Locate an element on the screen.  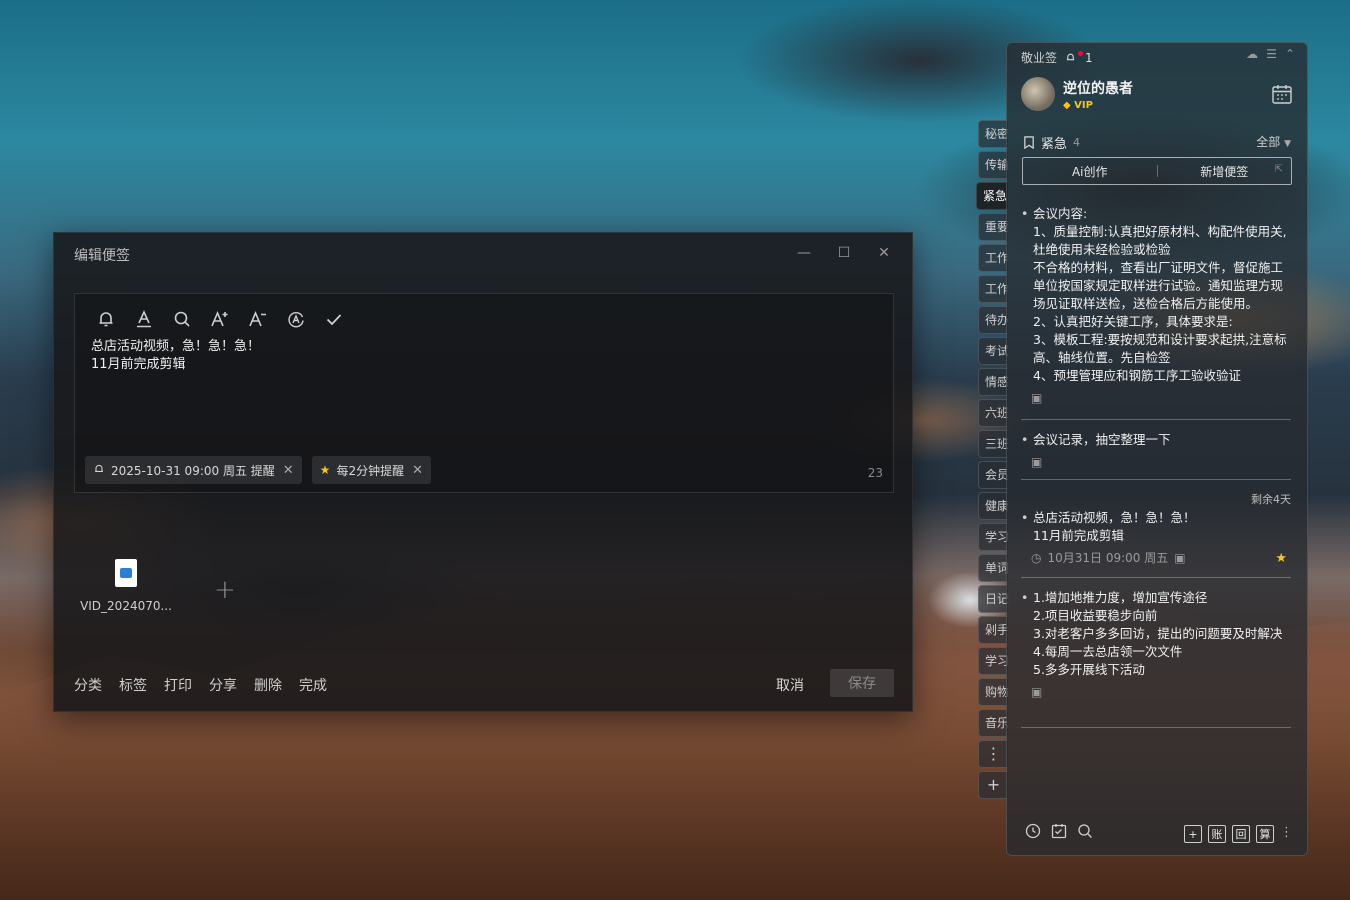
category-tab: 待办 is located at coordinates (993, 320).